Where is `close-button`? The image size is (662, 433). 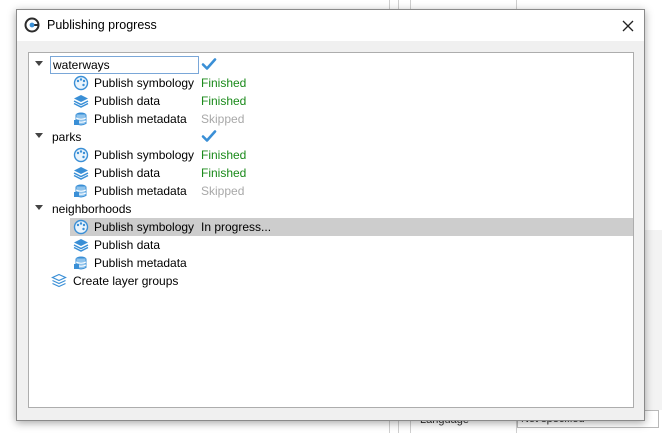
close-button is located at coordinates (628, 25).